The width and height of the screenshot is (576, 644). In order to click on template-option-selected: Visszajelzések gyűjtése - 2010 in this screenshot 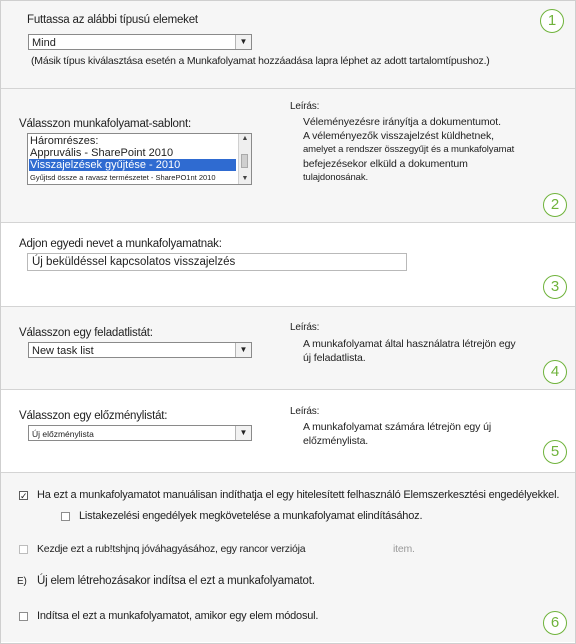, I will do `click(132, 165)`.